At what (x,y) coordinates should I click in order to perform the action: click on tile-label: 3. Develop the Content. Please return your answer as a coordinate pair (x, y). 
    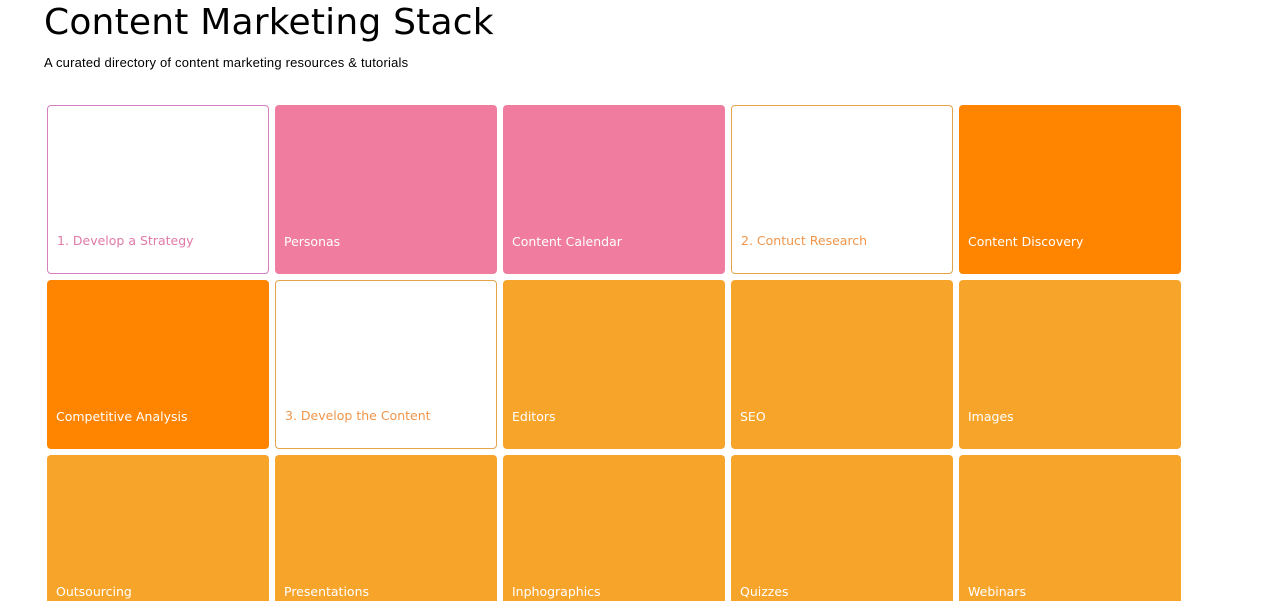
    Looking at the image, I should click on (358, 415).